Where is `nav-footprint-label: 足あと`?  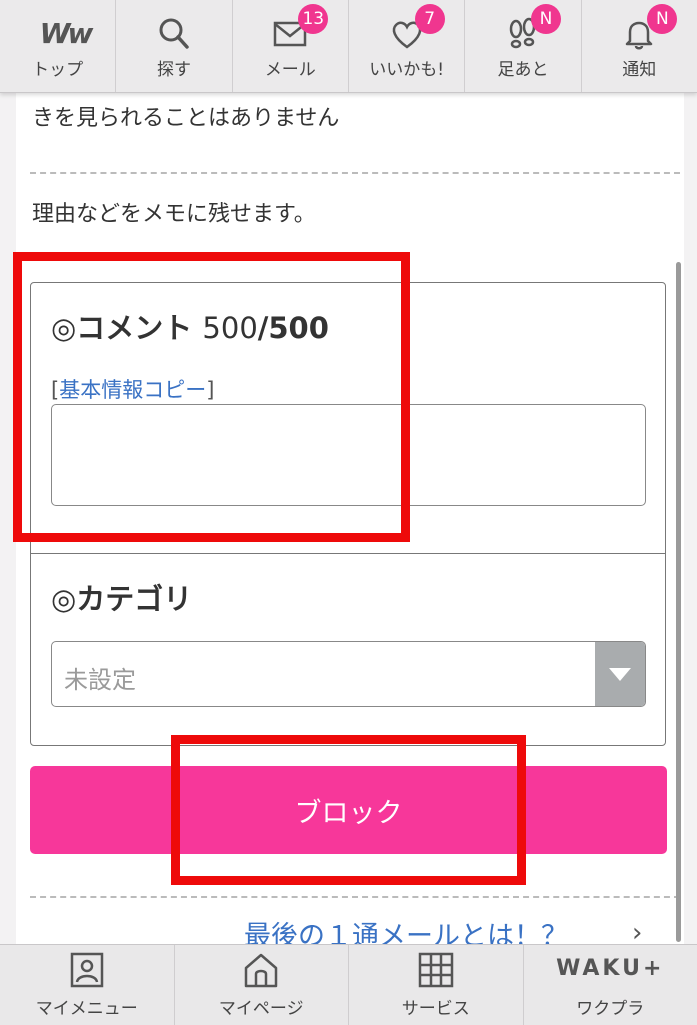
nav-footprint-label: 足あと is located at coordinates (522, 67).